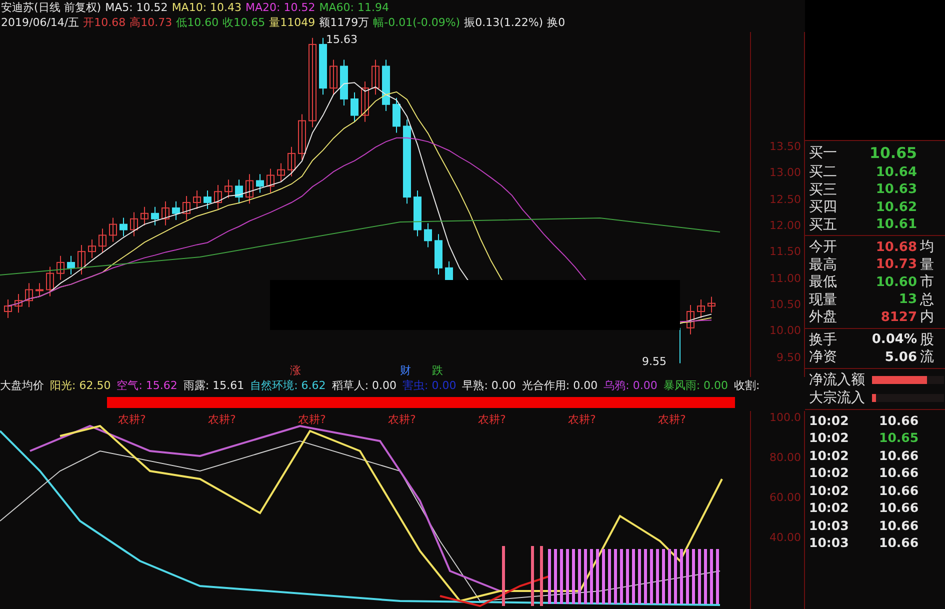 The height and width of the screenshot is (609, 945). What do you see at coordinates (823, 207) in the screenshot?
I see `bid-label: 买四` at bounding box center [823, 207].